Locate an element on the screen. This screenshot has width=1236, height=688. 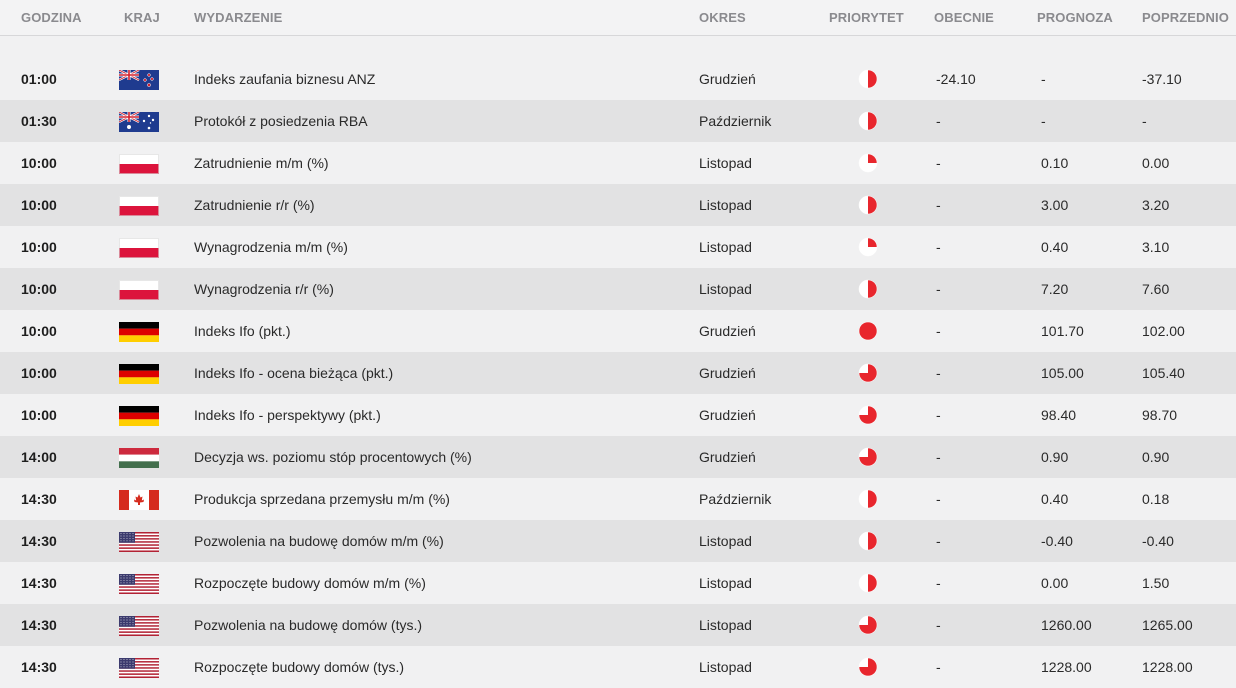
header-period: OKRES is located at coordinates (722, 17).